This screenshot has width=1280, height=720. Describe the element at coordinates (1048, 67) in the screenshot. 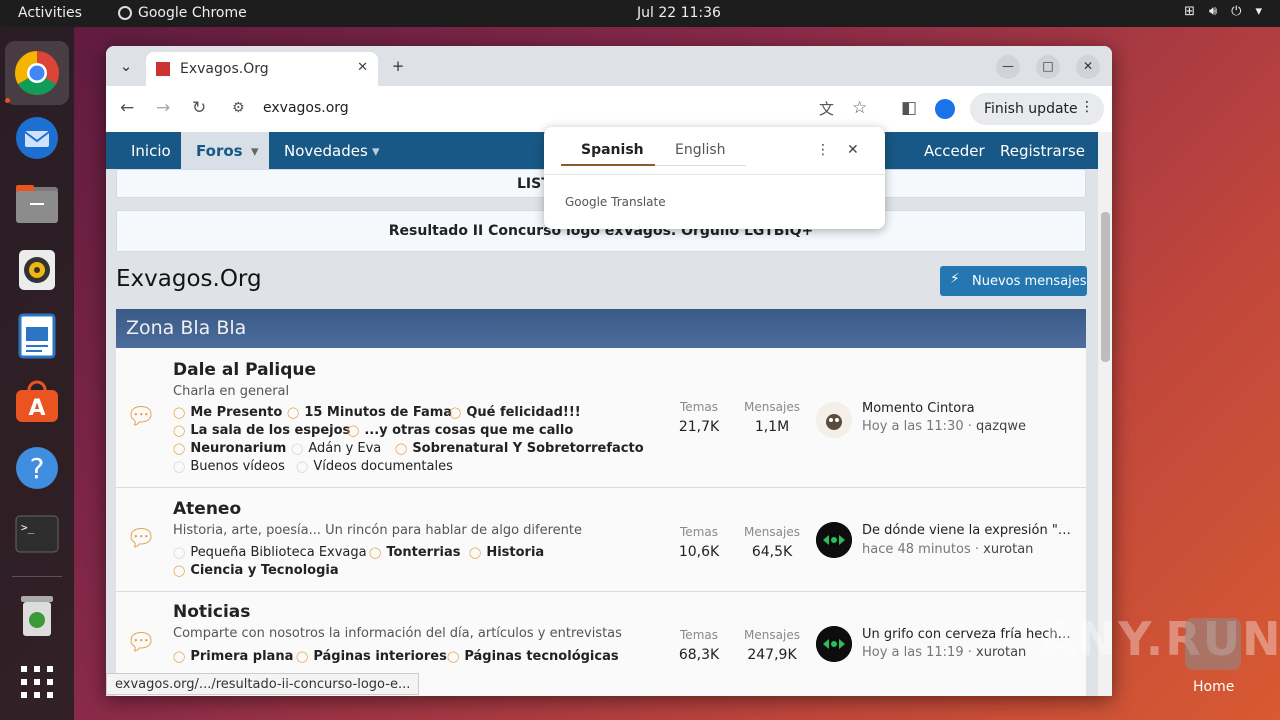

I see `maximize-button: □` at that location.